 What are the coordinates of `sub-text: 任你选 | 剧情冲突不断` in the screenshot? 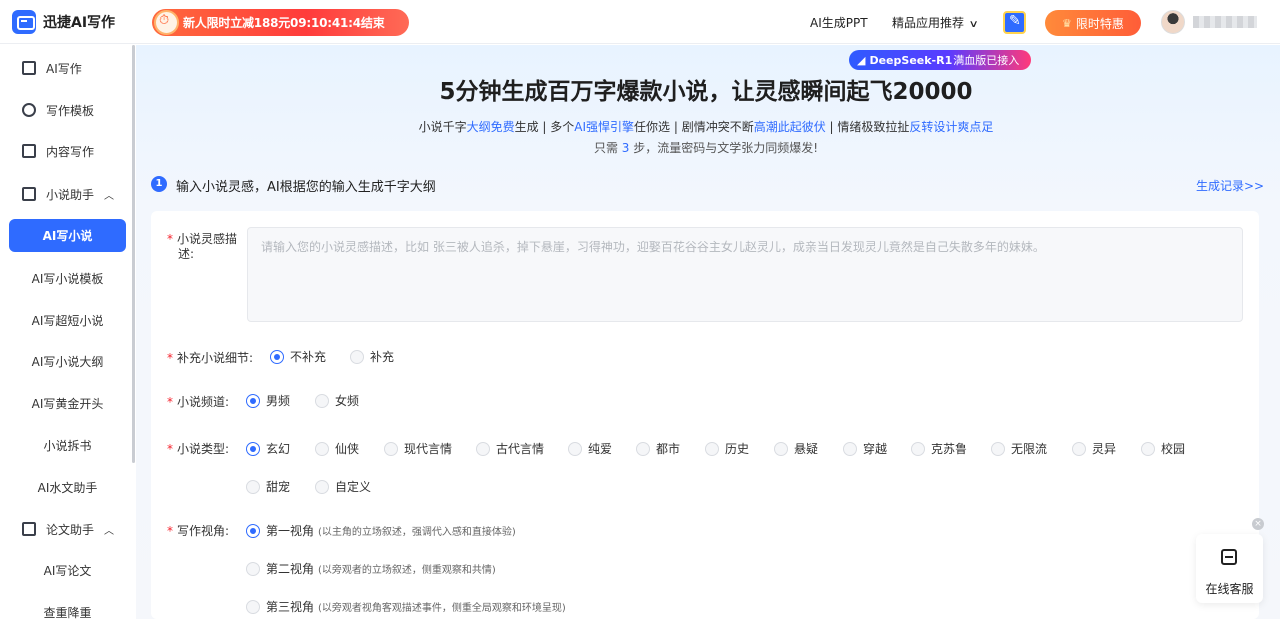 It's located at (694, 127).